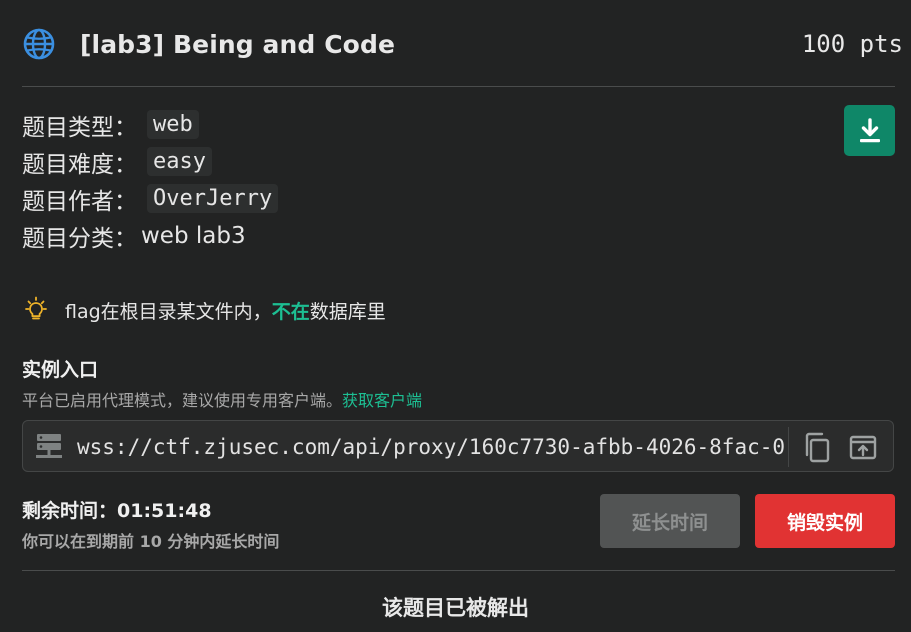 This screenshot has width=911, height=632. I want to click on download-attachment-button, so click(869, 130).